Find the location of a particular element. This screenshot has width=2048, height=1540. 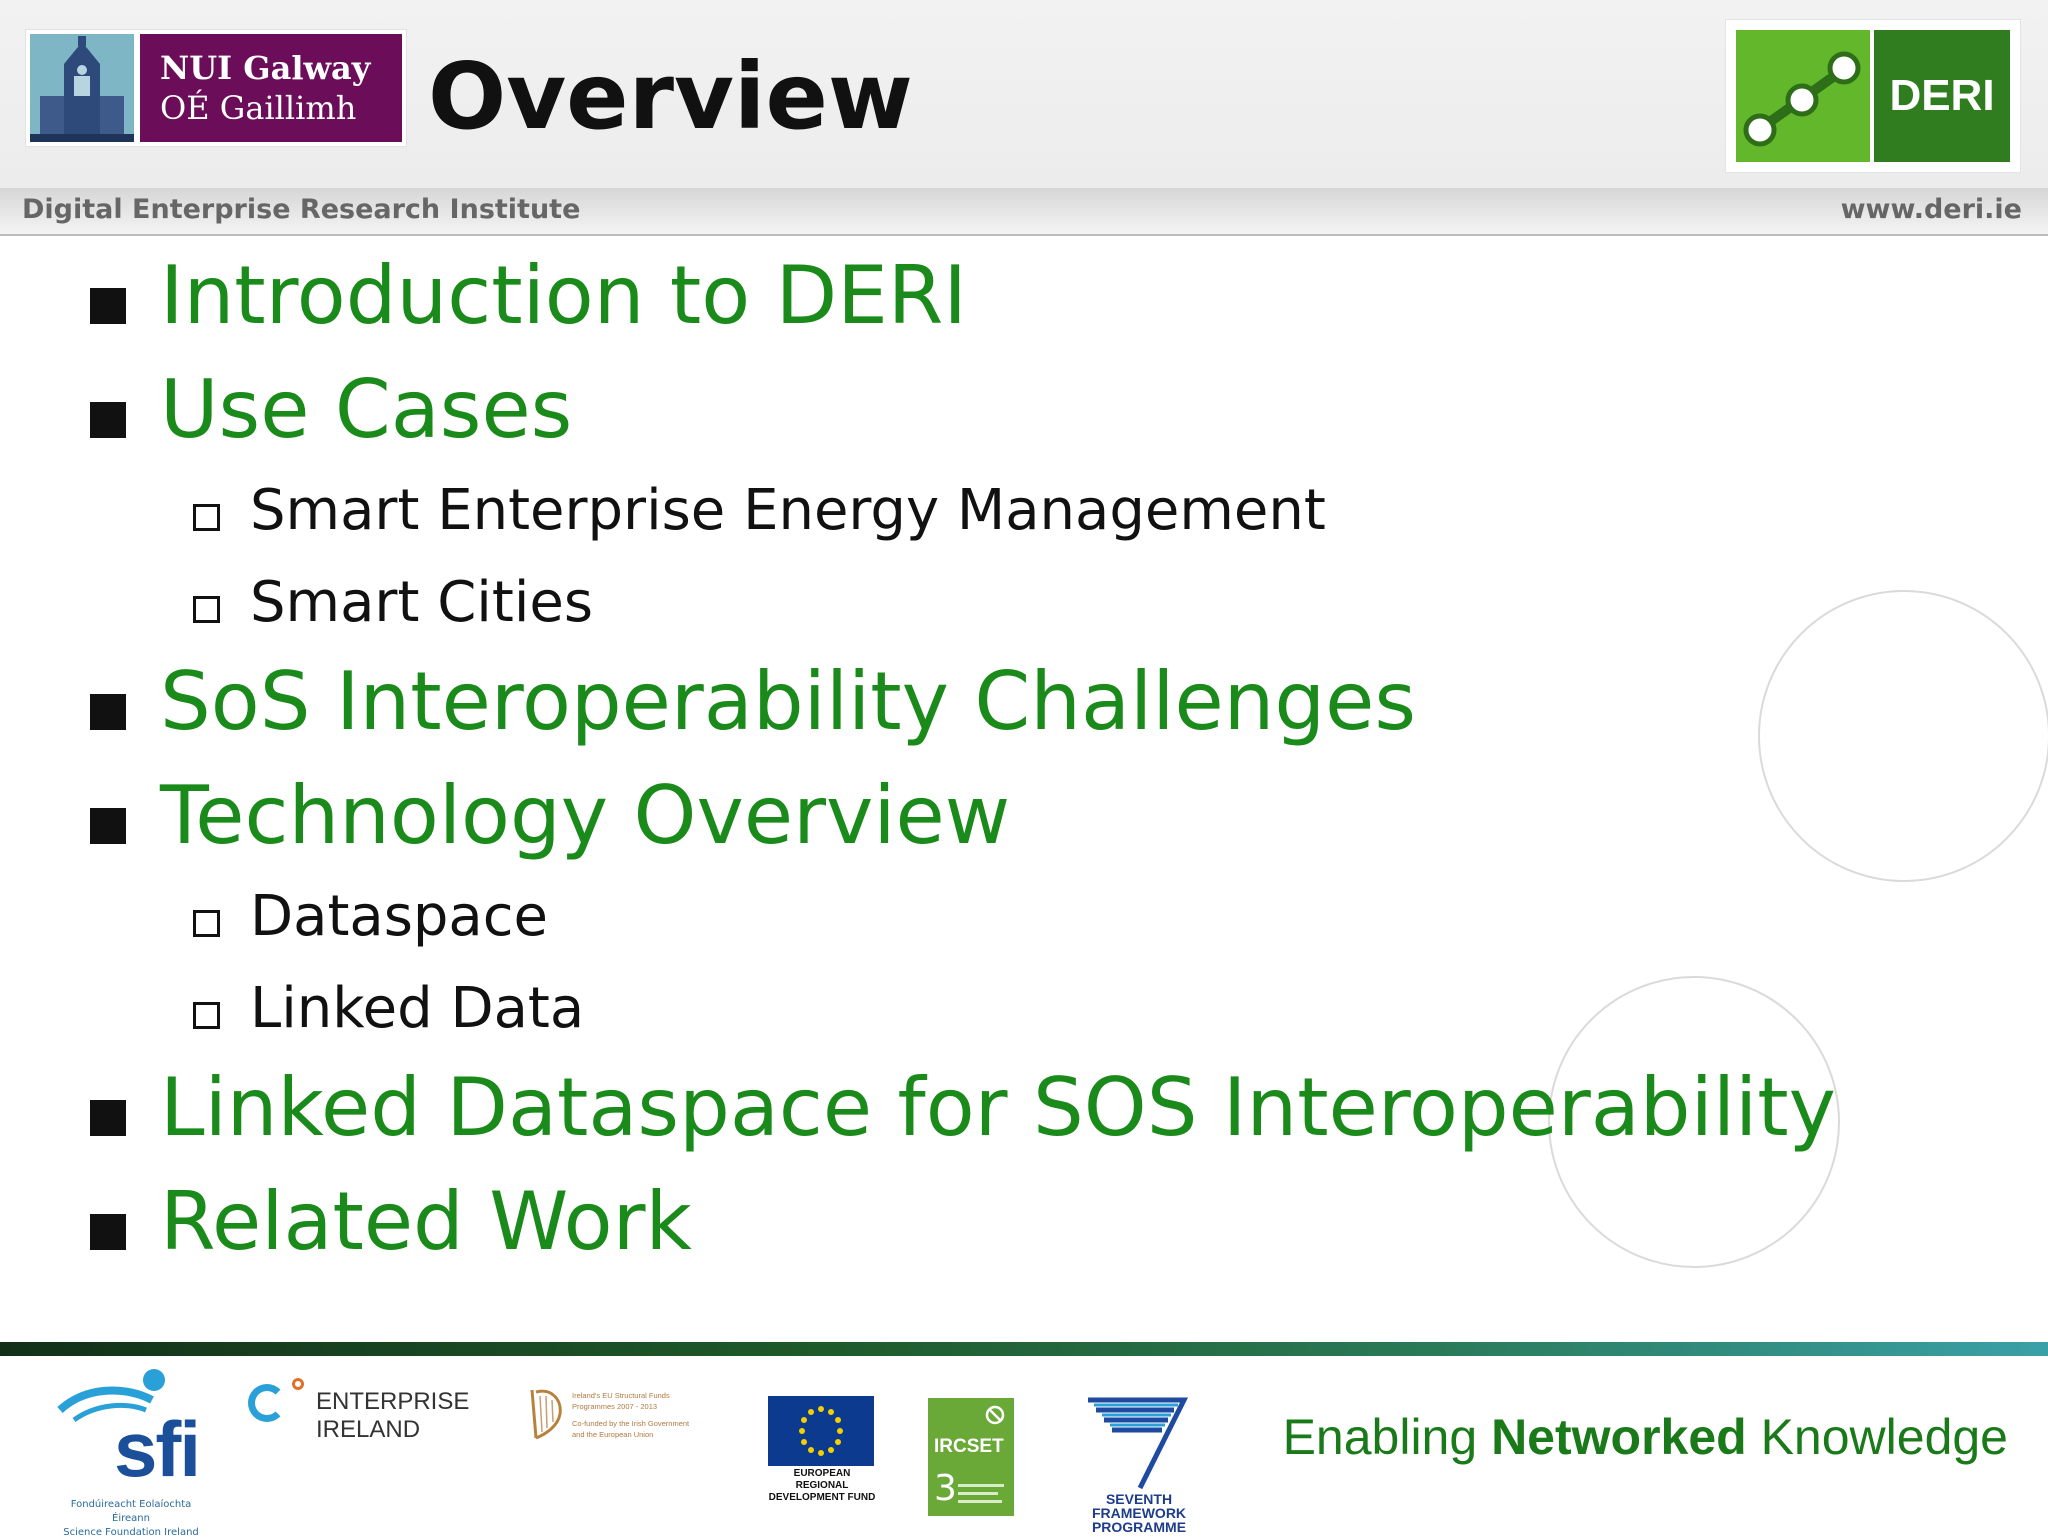

nui-galway-logo: NUI Galway OÉ Gaillimh is located at coordinates (216, 88).